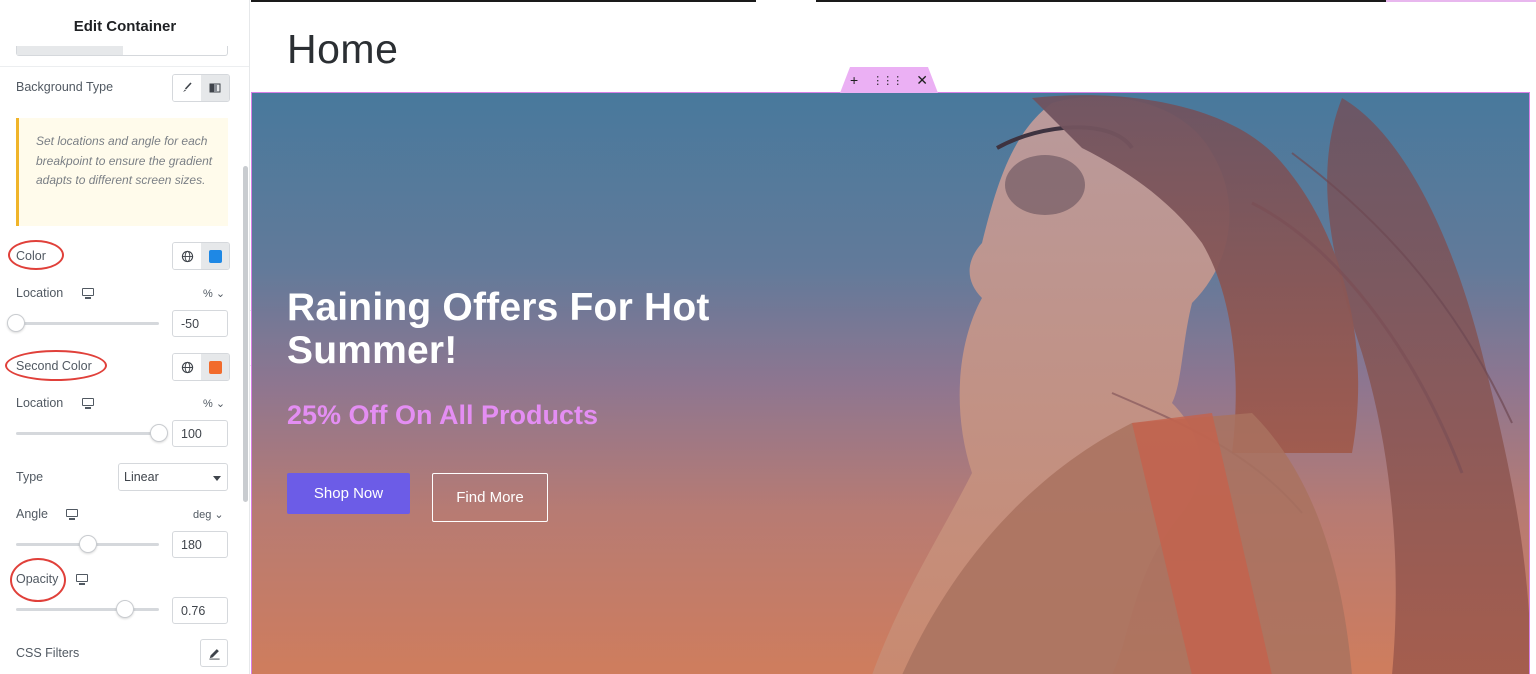 The image size is (1536, 674). Describe the element at coordinates (173, 477) in the screenshot. I see `type-select: Linear` at that location.